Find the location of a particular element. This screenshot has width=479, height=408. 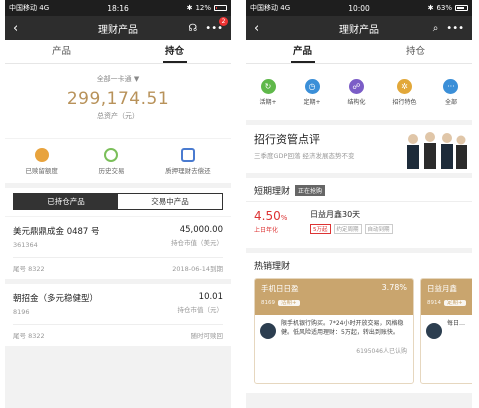

more-icon: ••• 2 is located at coordinates (216, 25).